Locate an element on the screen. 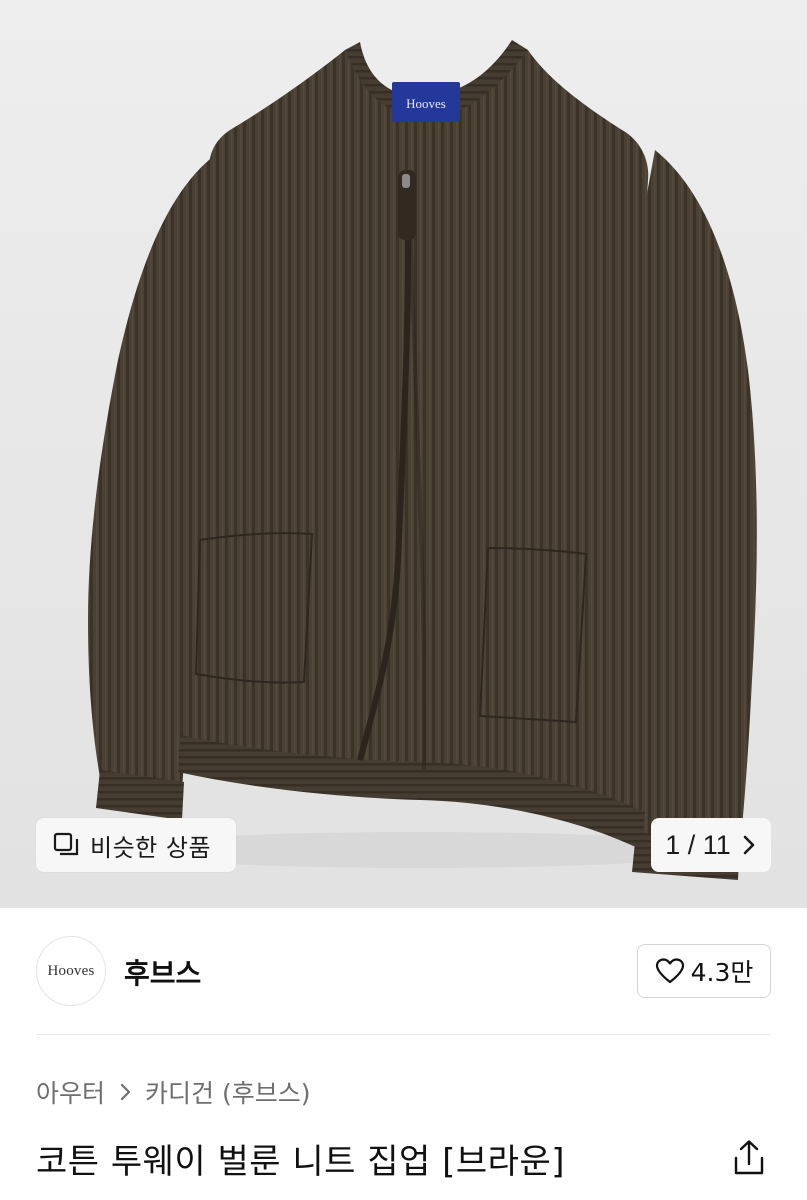 The height and width of the screenshot is (1200, 807). brand-row: Hooves 후브스 4.3만 is located at coordinates (403, 972).